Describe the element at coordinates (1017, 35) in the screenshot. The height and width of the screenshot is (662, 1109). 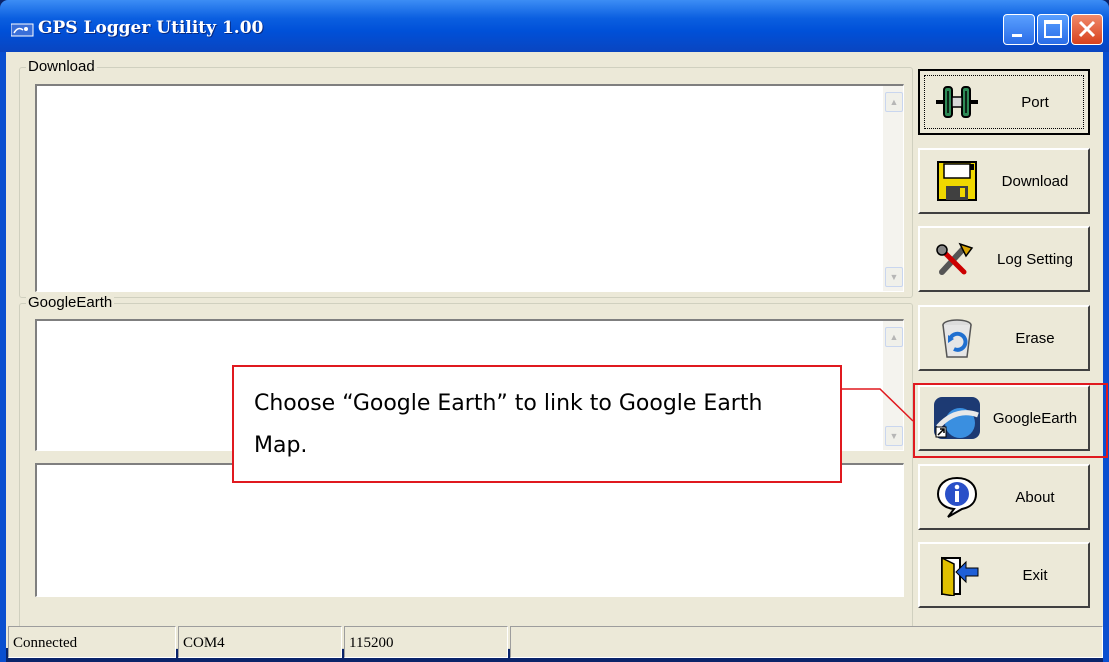
I see `minimize-icon` at that location.